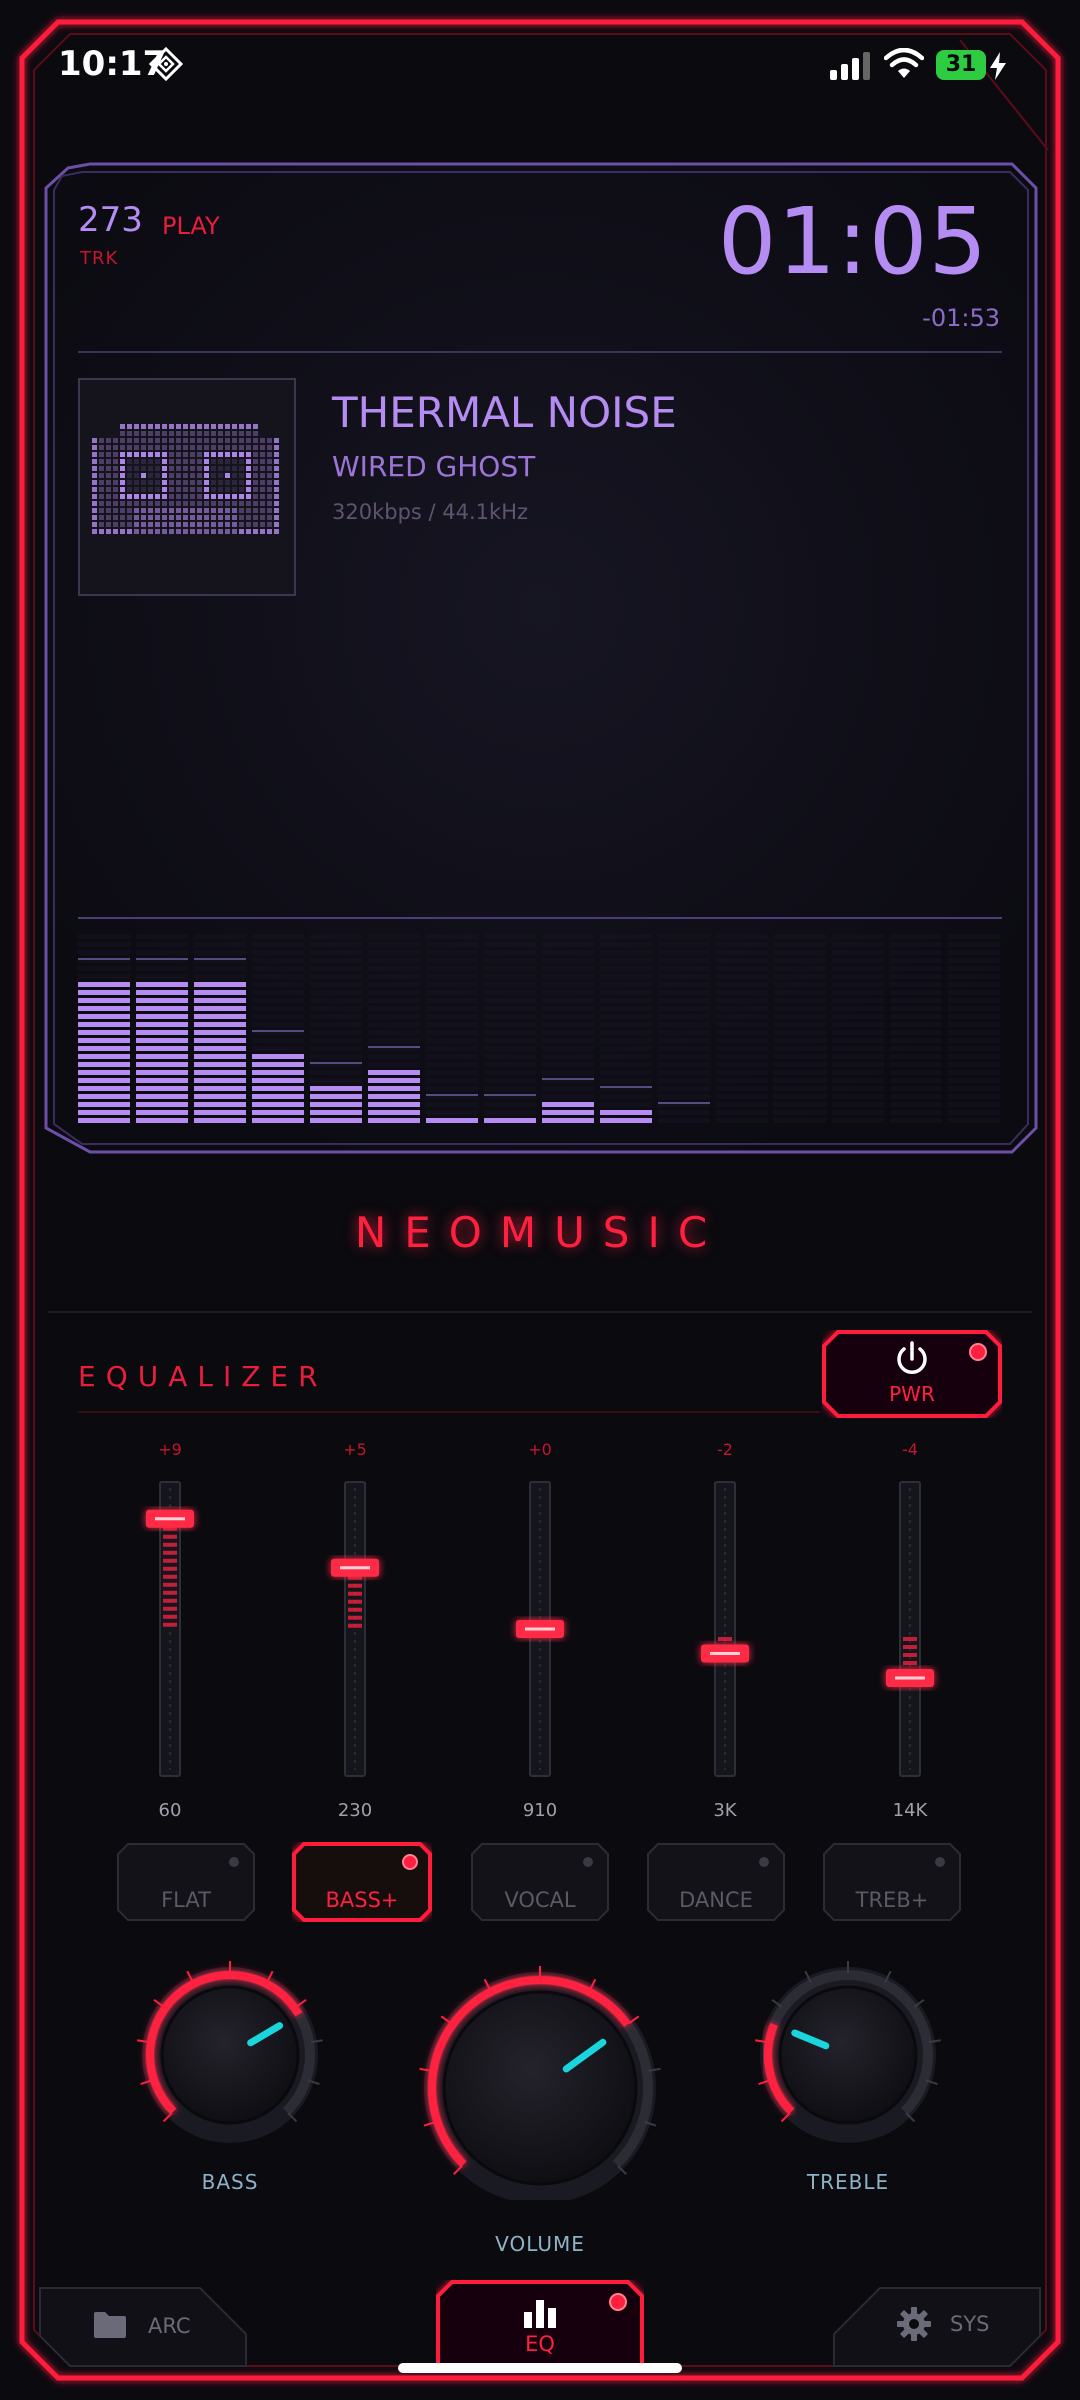  I want to click on eq-slider-3k, so click(725, 1629).